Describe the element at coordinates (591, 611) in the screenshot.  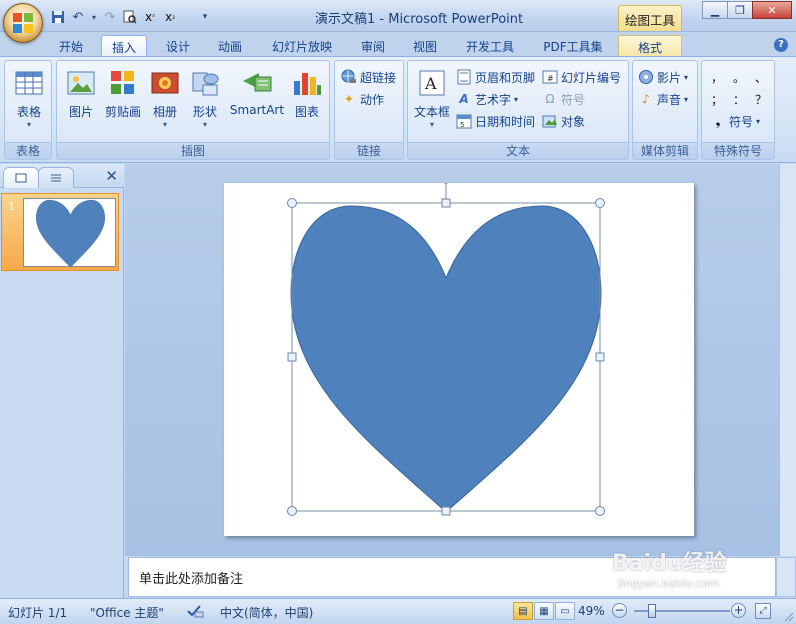
I see `zoom-level: 49%` at that location.